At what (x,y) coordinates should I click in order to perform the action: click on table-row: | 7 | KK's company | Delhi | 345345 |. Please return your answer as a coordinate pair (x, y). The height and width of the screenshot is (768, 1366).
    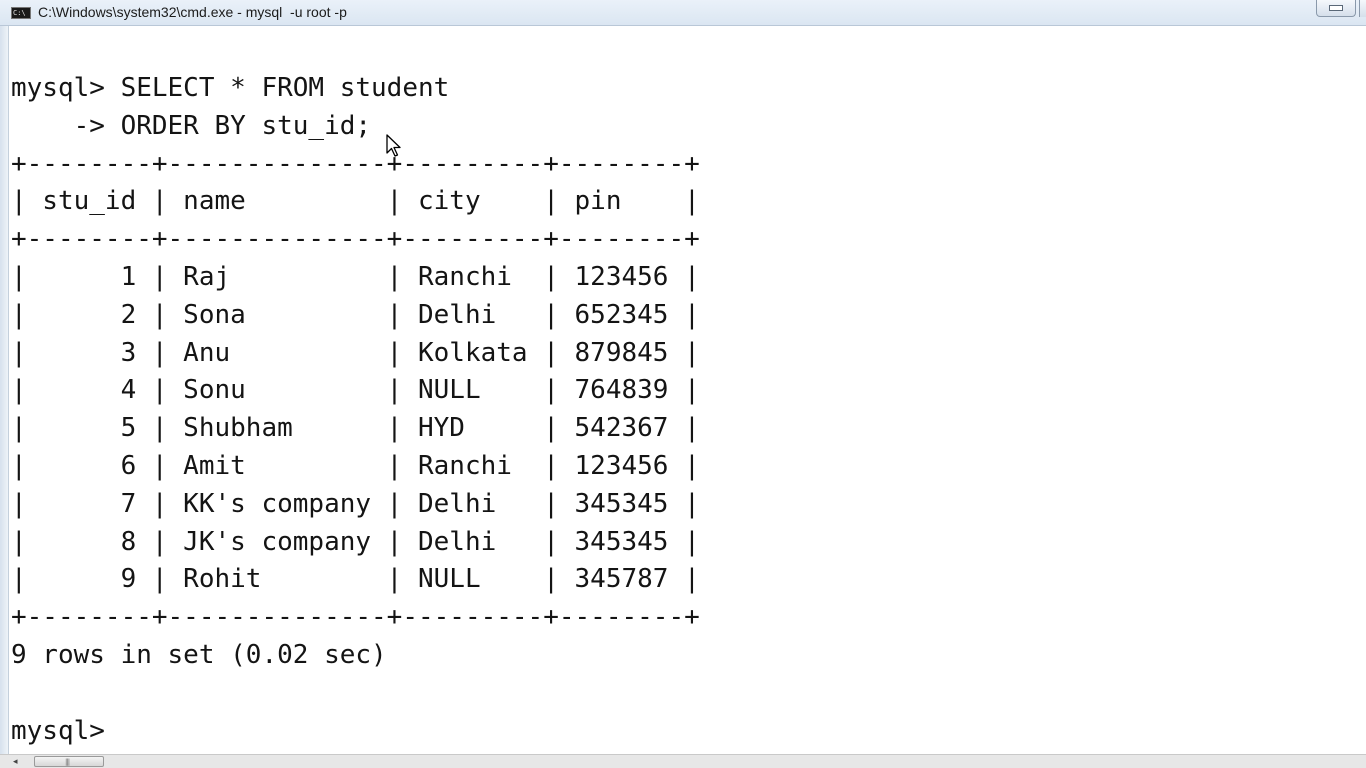
    Looking at the image, I should click on (355, 503).